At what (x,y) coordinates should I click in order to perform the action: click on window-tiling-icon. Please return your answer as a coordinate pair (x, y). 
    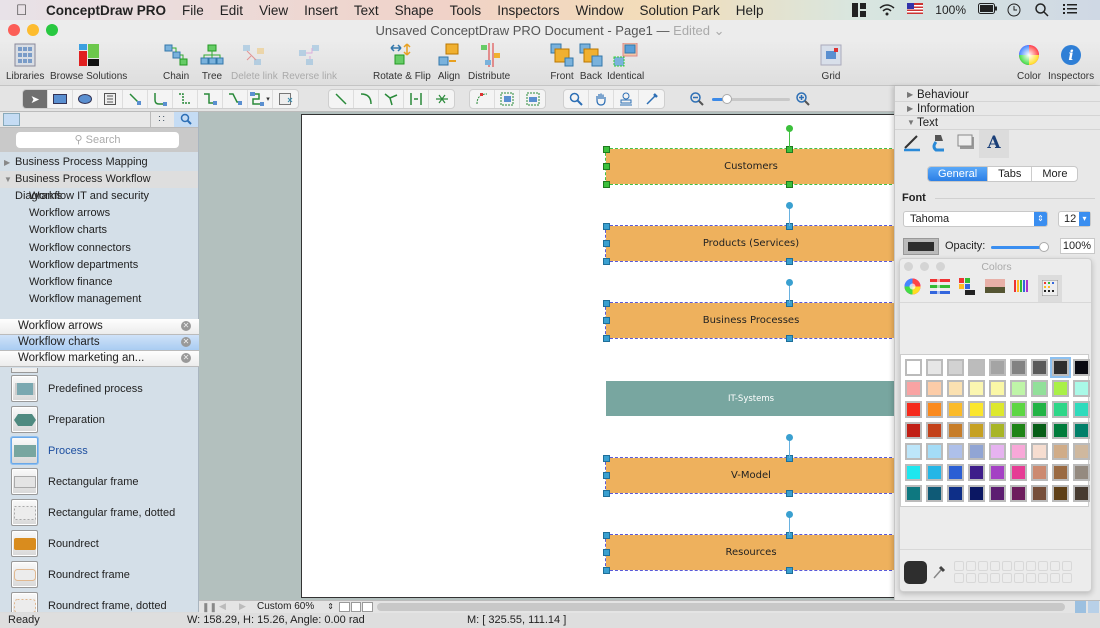
    Looking at the image, I should click on (859, 10).